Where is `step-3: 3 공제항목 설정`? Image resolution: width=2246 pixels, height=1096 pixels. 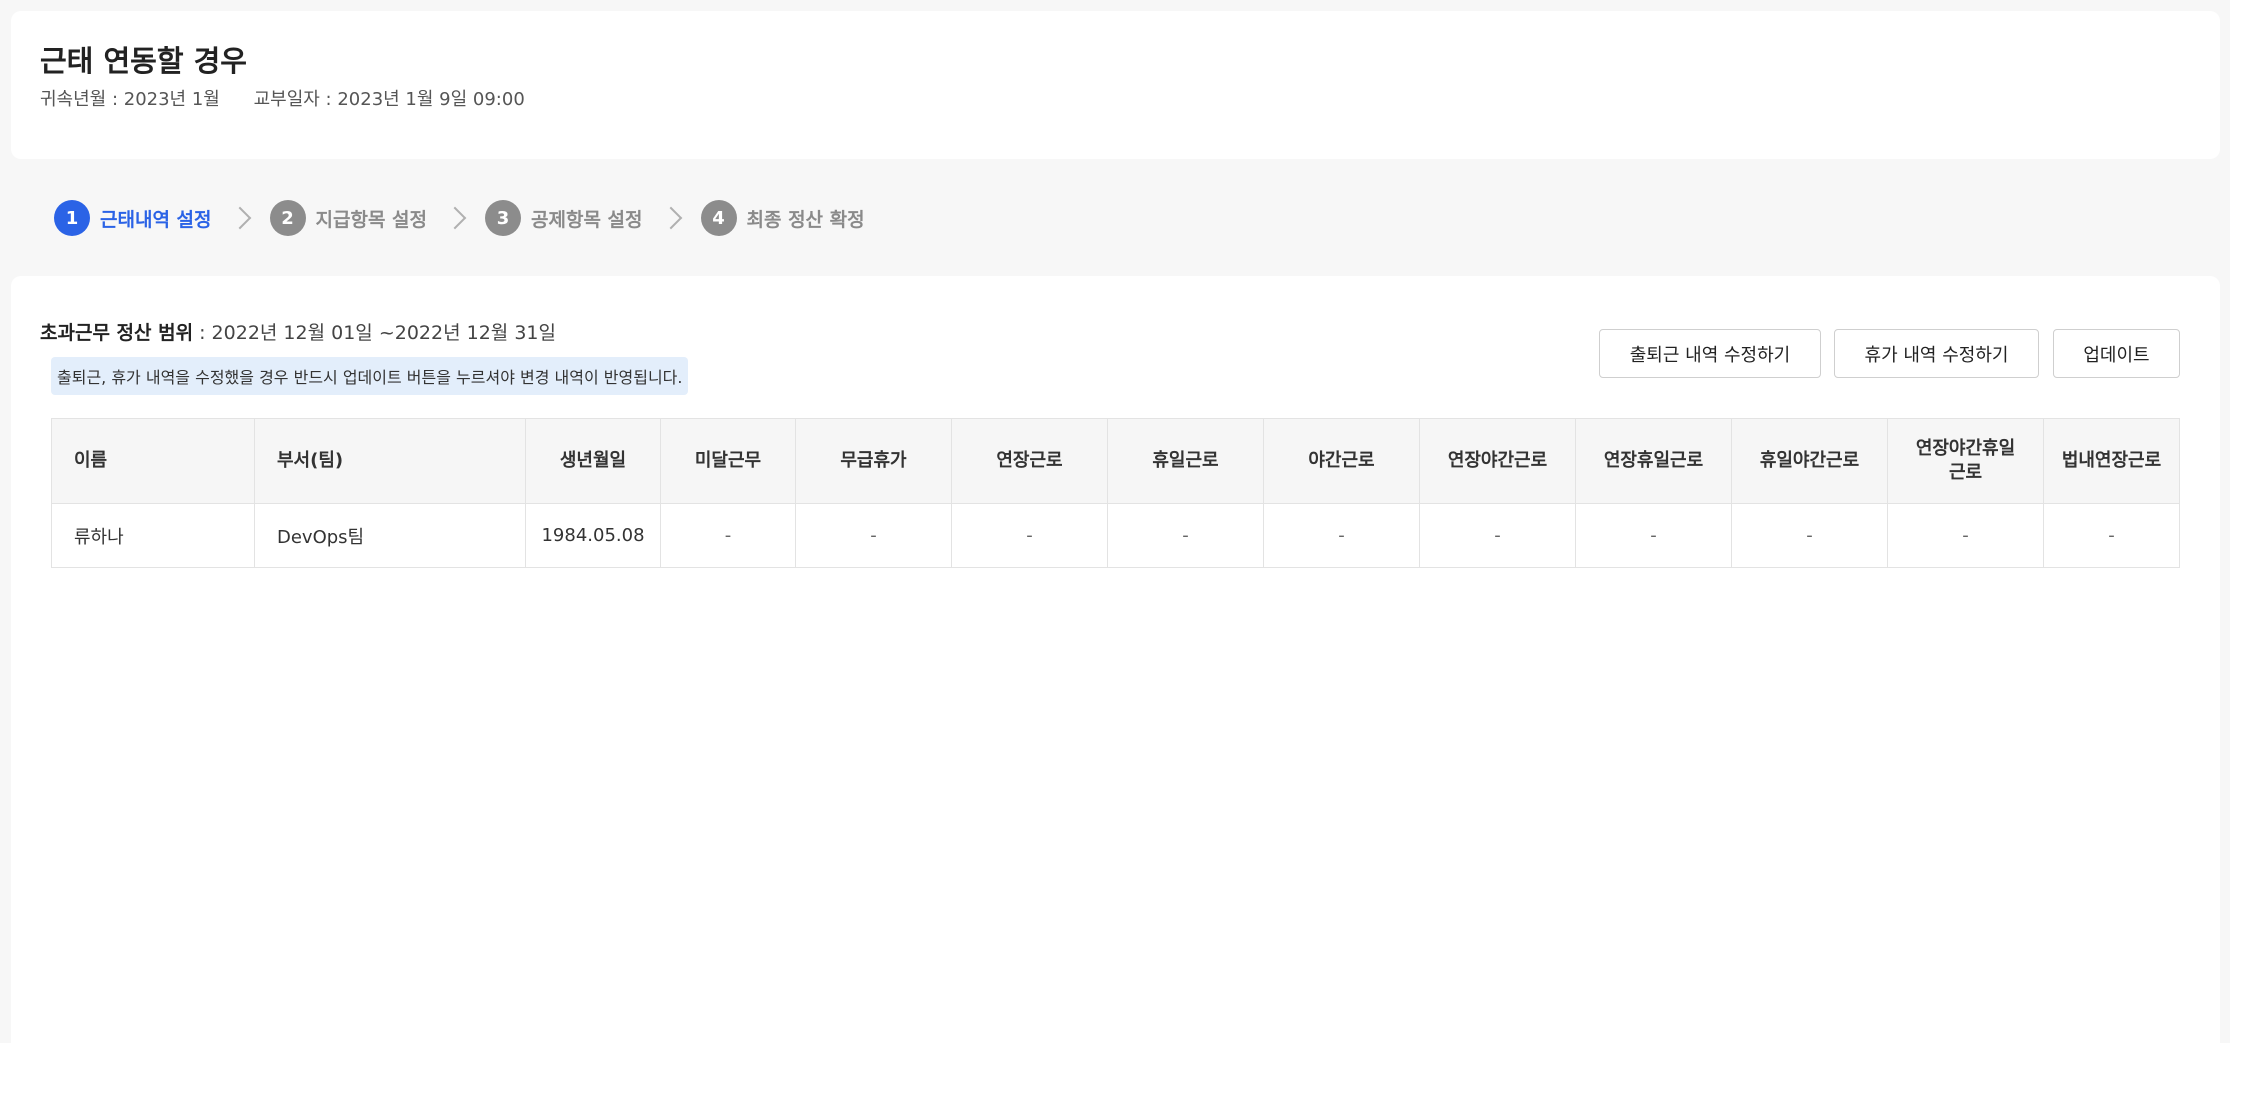
step-3: 3 공제항목 설정 is located at coordinates (564, 218).